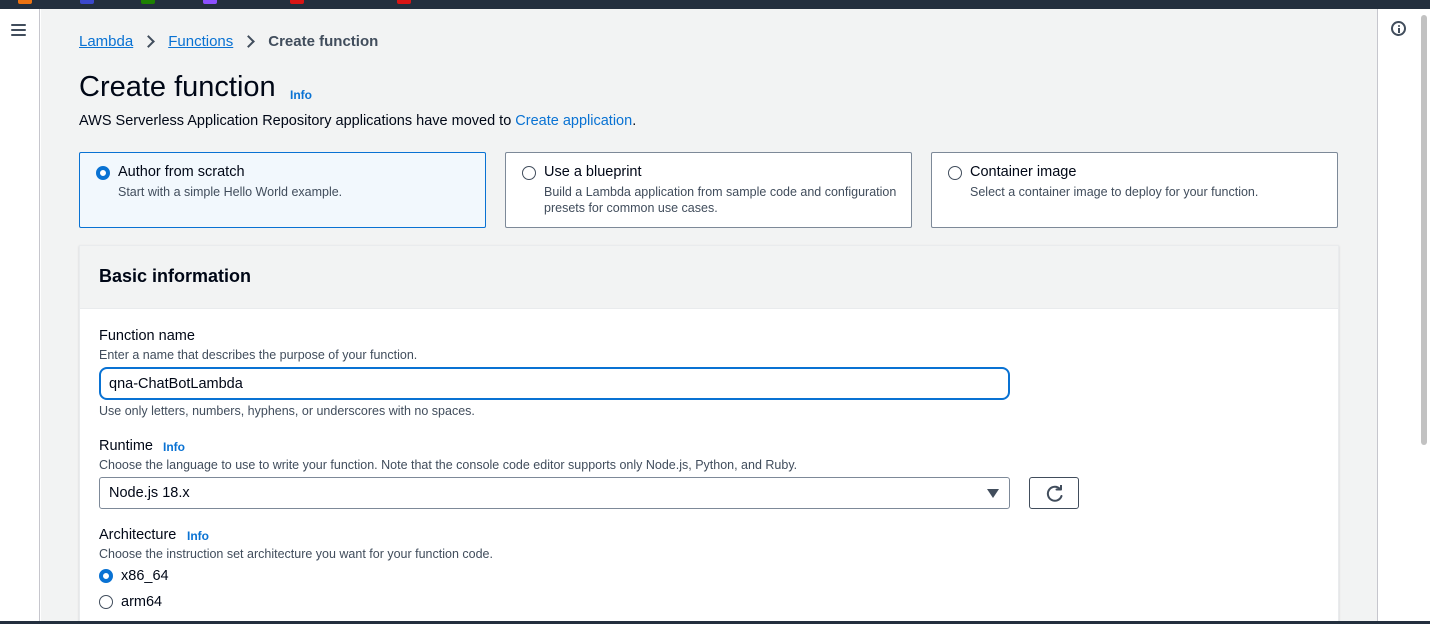 The height and width of the screenshot is (624, 1430). What do you see at coordinates (993, 493) in the screenshot?
I see `caret-down-icon` at bounding box center [993, 493].